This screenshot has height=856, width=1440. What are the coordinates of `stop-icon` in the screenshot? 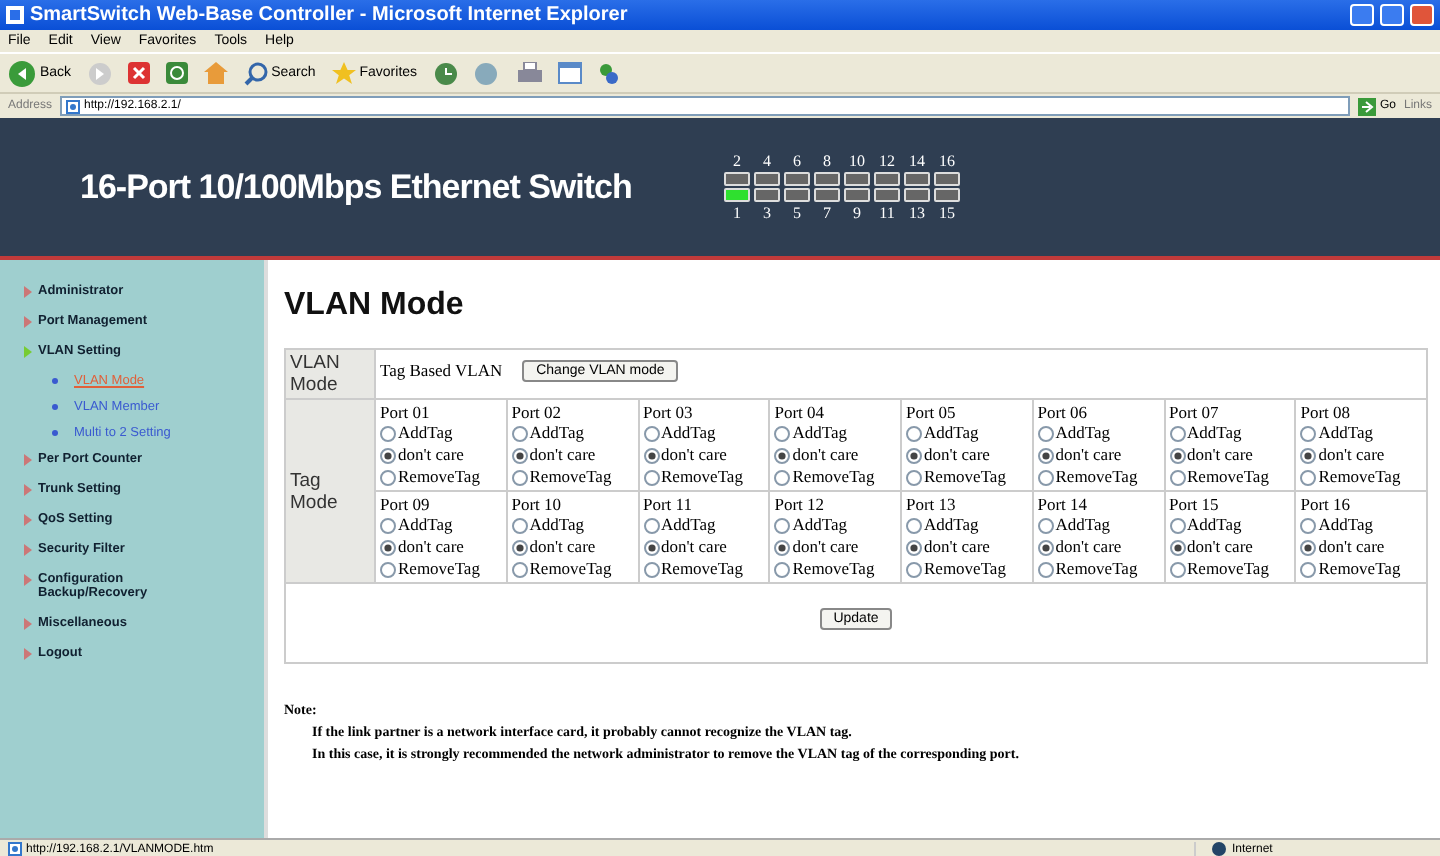 It's located at (138, 73).